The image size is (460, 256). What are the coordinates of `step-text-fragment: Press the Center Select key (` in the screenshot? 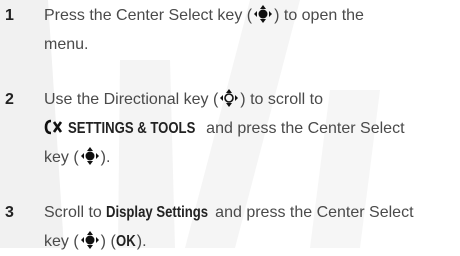 It's located at (148, 15).